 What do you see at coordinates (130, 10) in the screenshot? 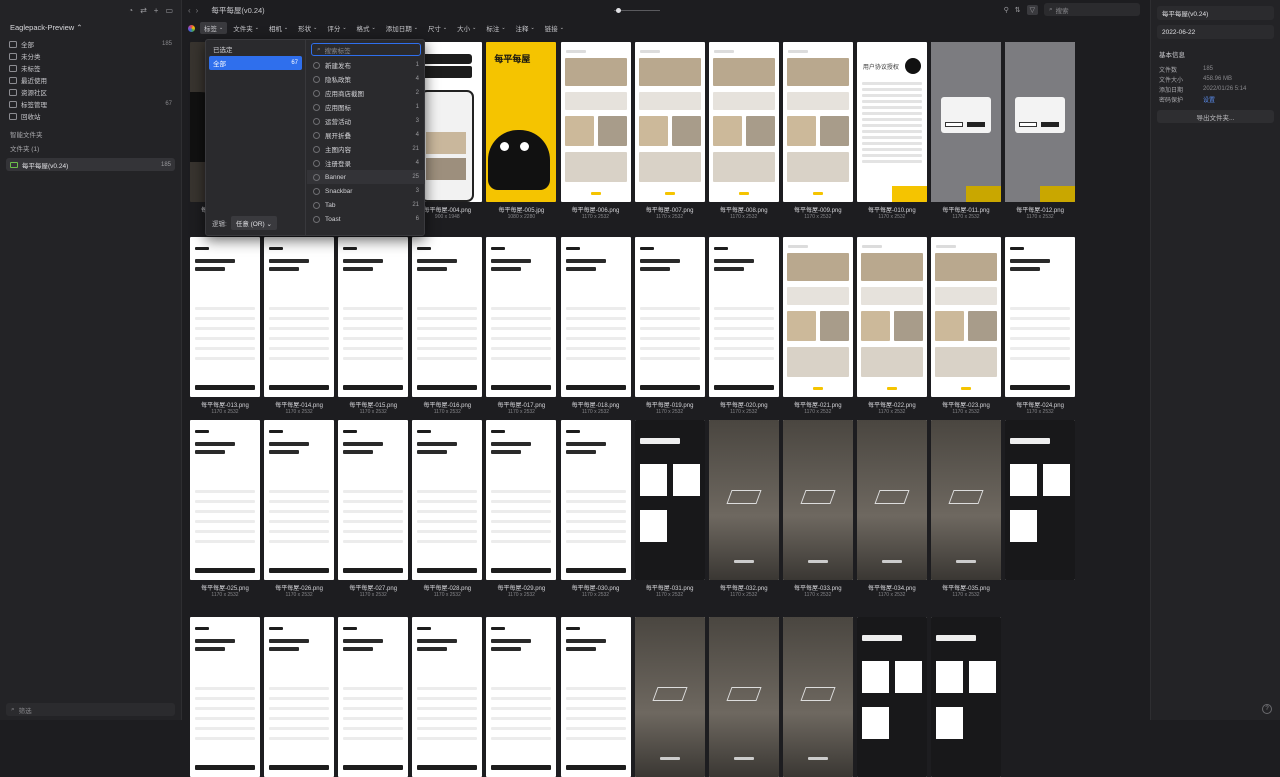
I see `bell-icon: ◔` at bounding box center [130, 10].